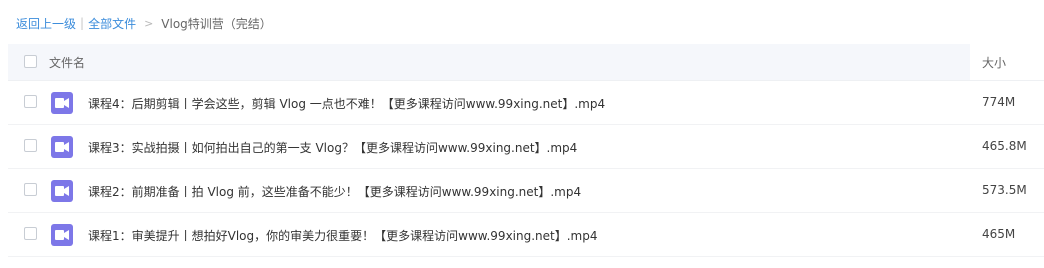 The image size is (1044, 268). Describe the element at coordinates (30, 61) in the screenshot. I see `select-all-checkbox` at that location.